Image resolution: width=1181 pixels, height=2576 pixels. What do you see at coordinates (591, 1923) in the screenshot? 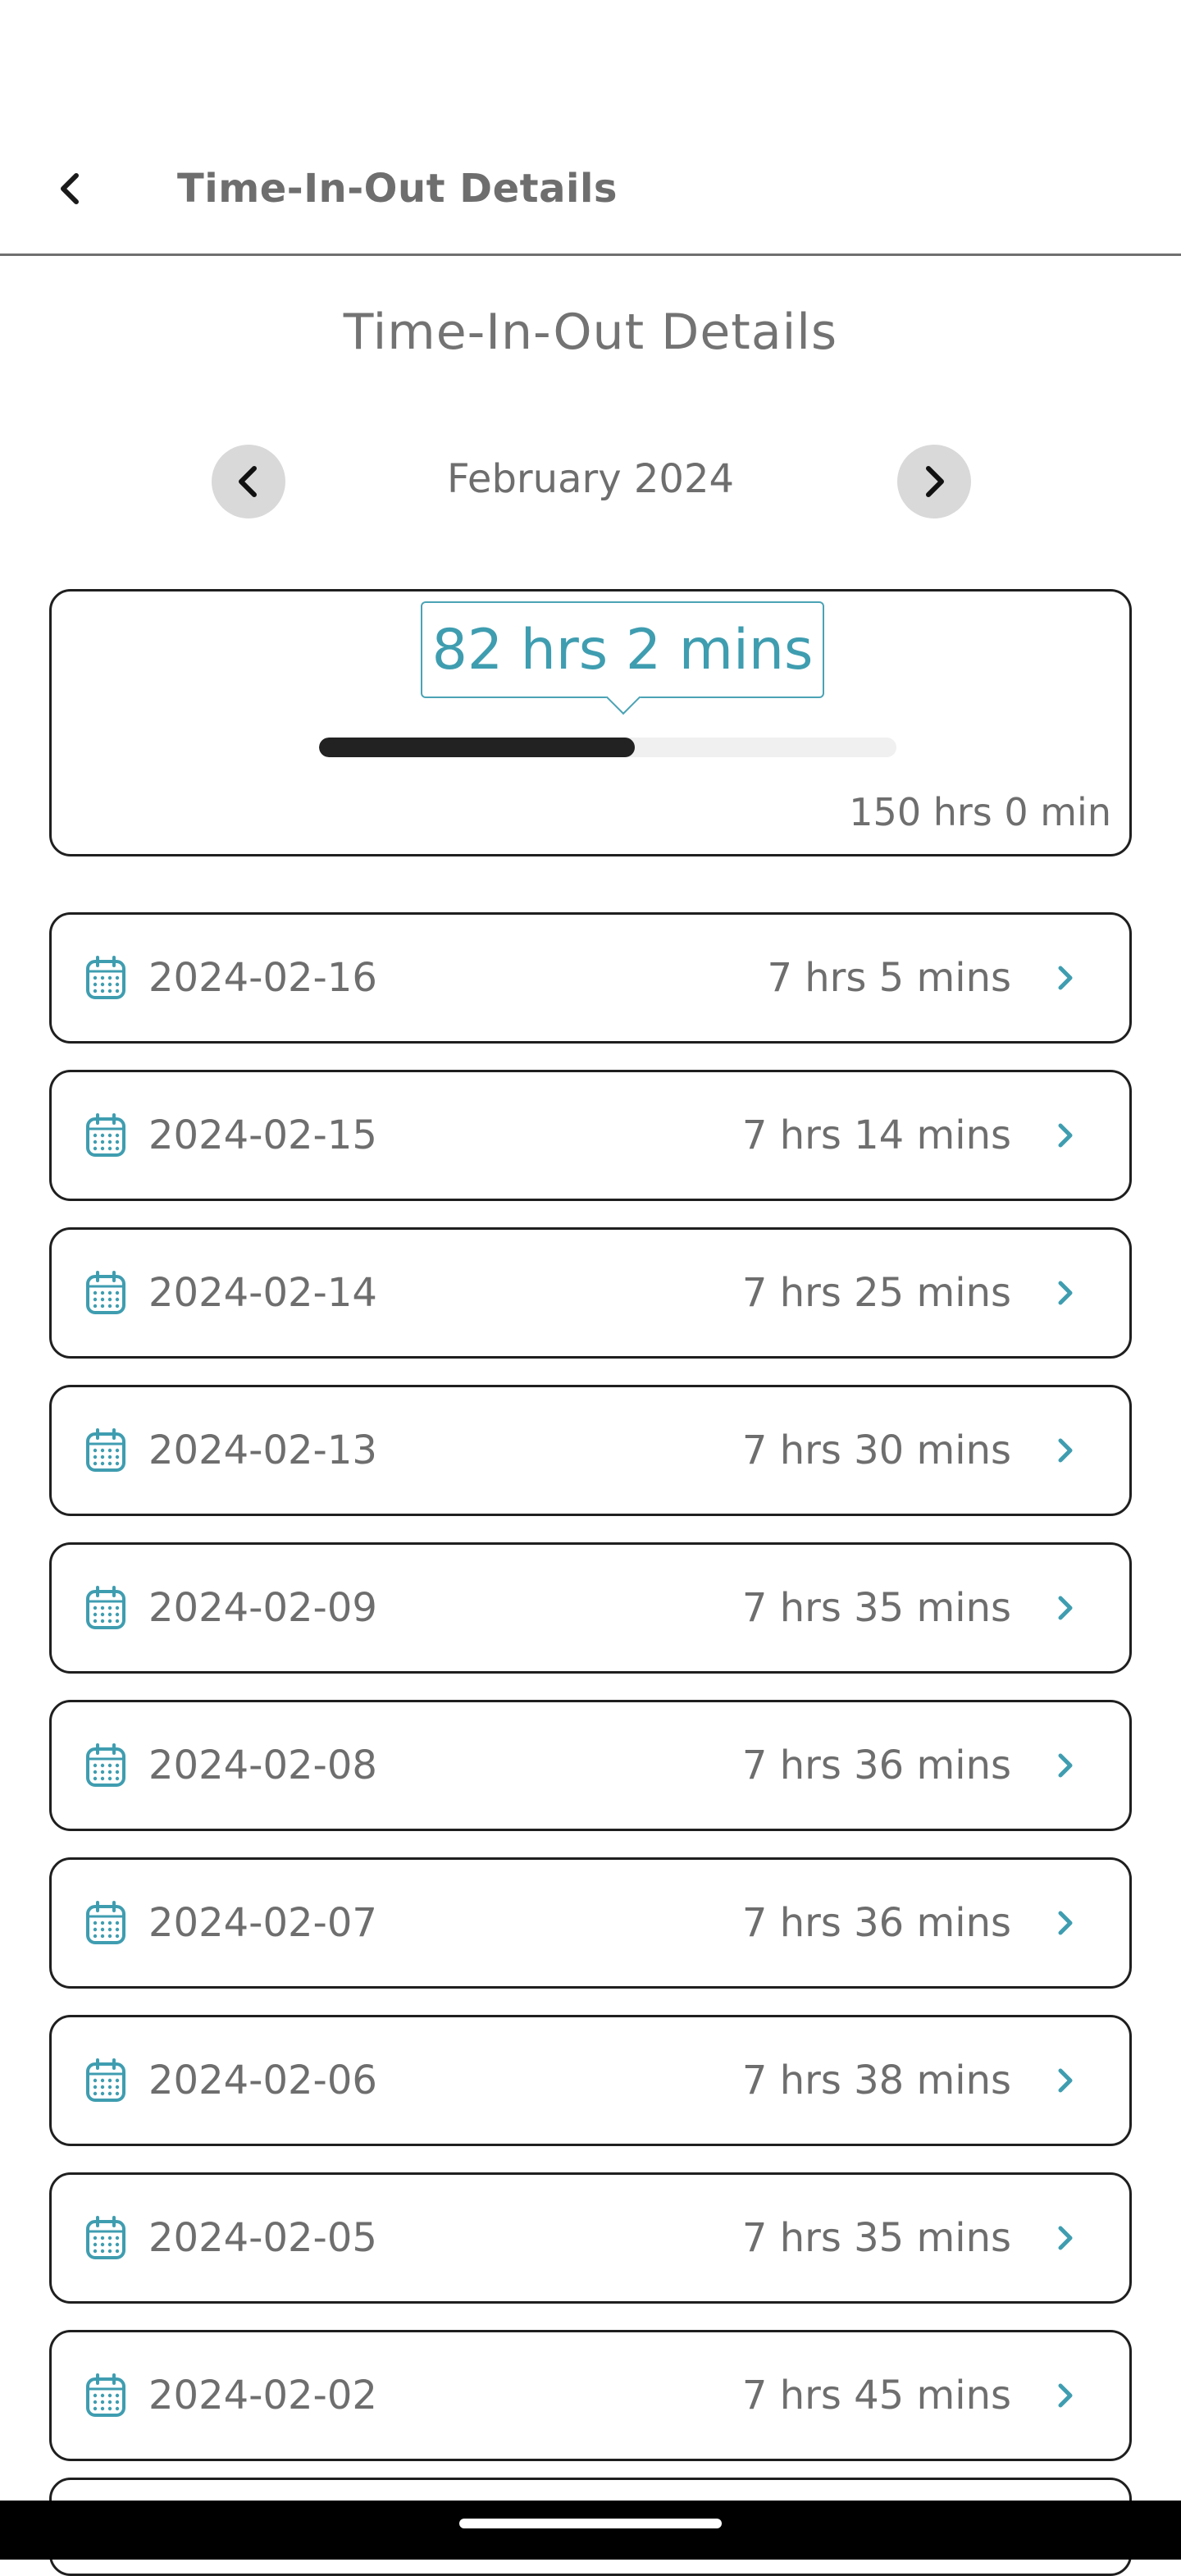
I see `list-item: 2024-02-07 7 hrs 36 mins` at bounding box center [591, 1923].